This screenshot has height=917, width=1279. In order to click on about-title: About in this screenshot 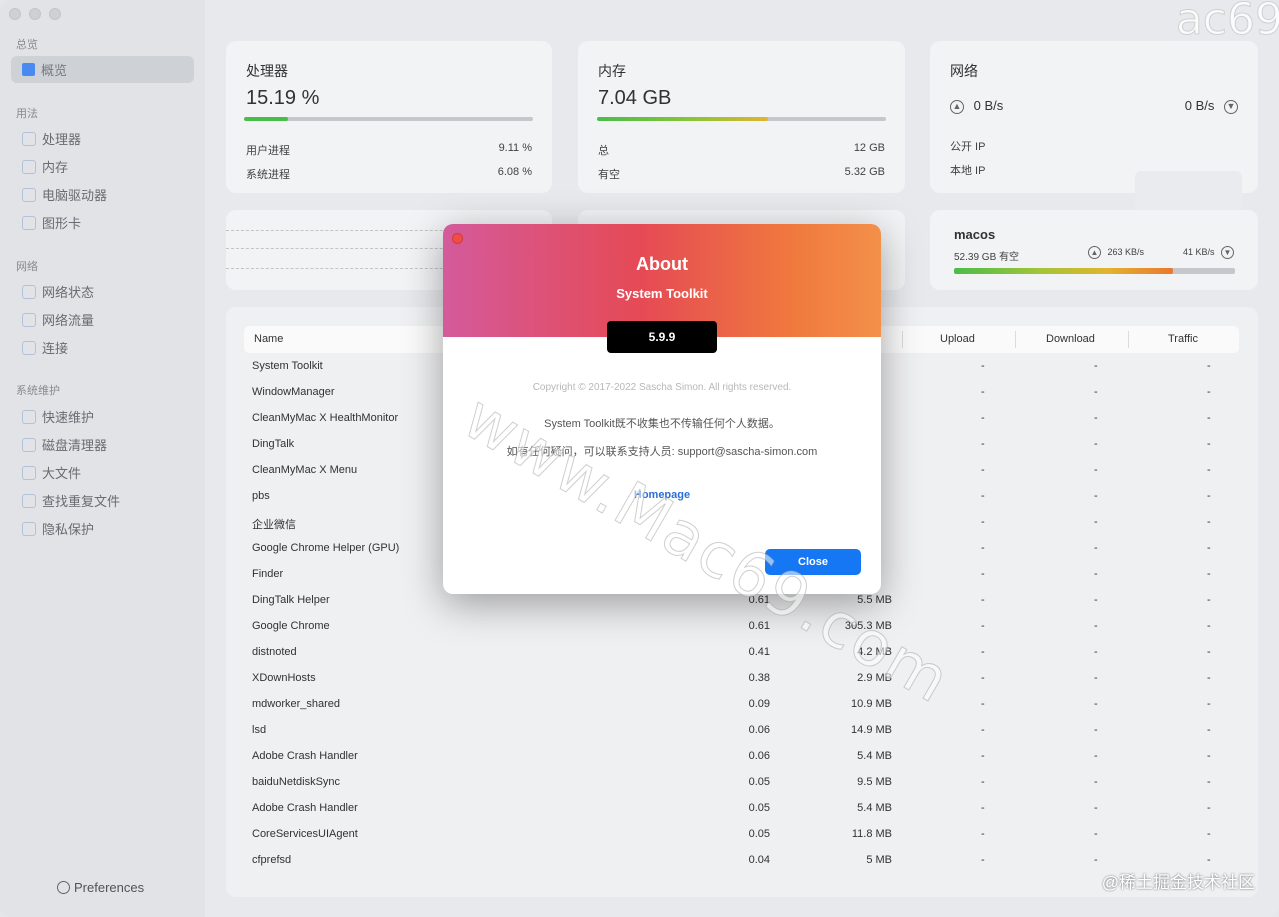, I will do `click(662, 264)`.